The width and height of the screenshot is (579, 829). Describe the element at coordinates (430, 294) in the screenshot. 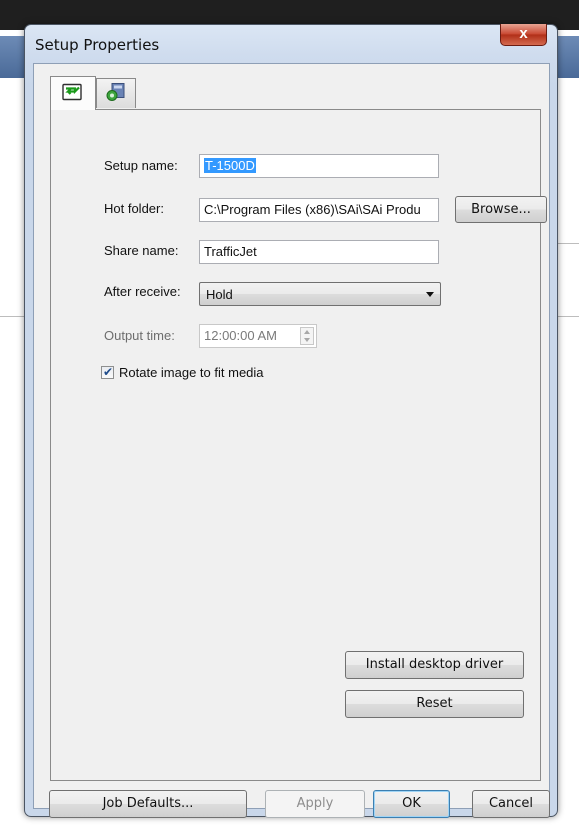

I see `chevron-down-icon` at that location.